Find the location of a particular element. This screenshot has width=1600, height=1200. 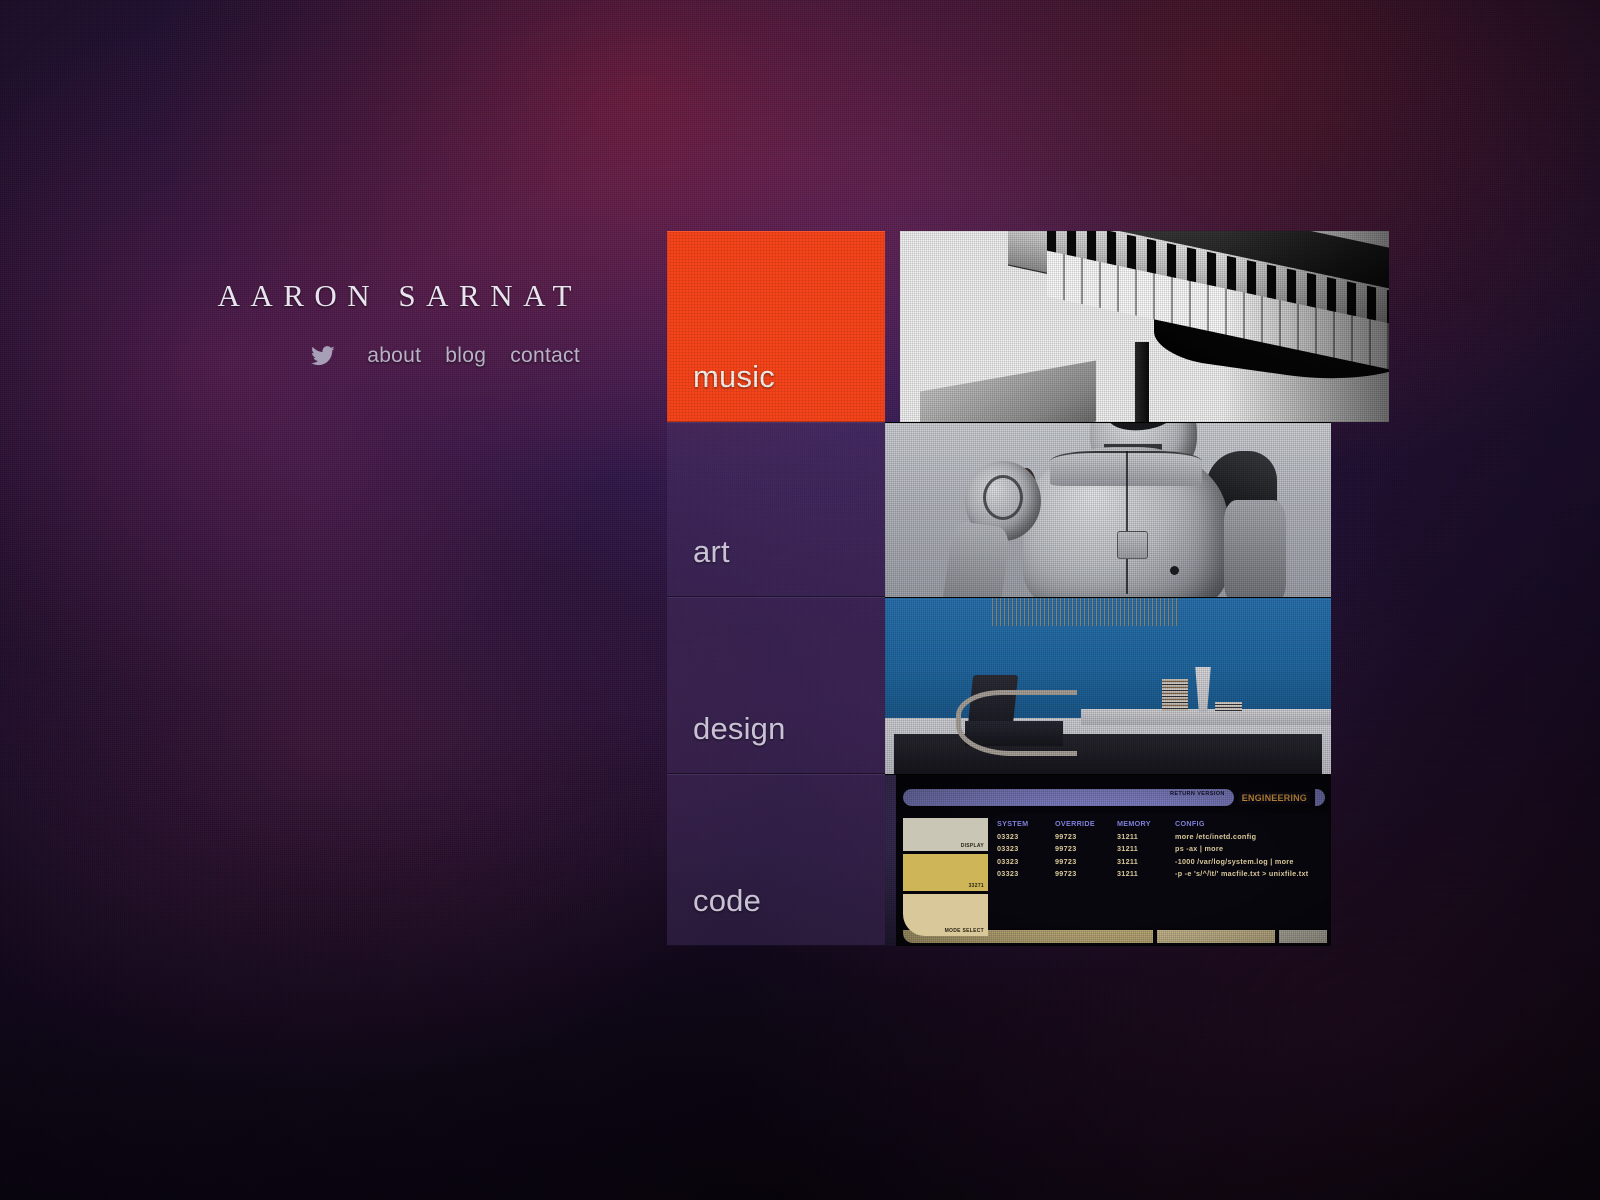

piano-leg is located at coordinates (1141, 381).